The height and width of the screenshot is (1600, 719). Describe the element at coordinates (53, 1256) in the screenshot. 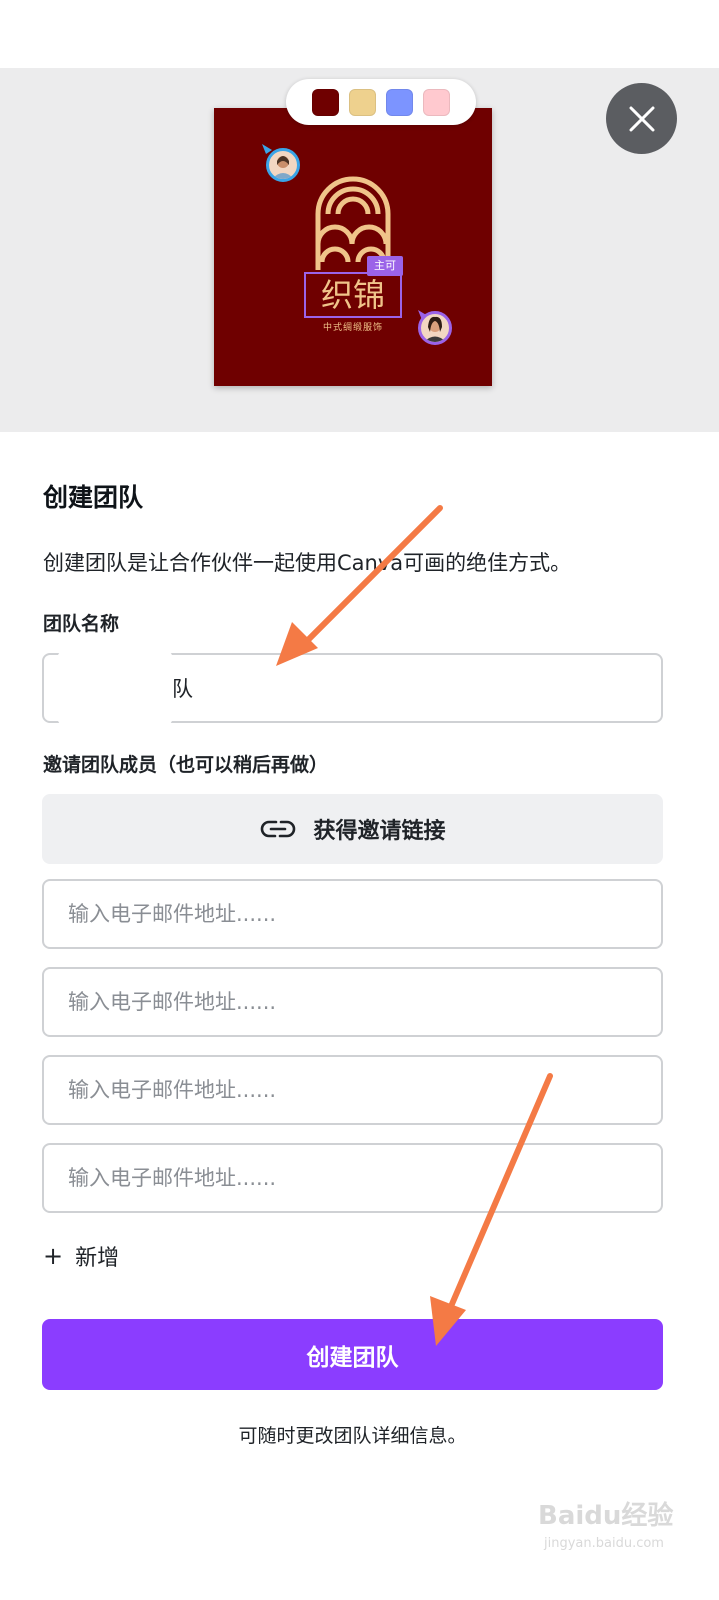

I see `plus-icon: +` at that location.